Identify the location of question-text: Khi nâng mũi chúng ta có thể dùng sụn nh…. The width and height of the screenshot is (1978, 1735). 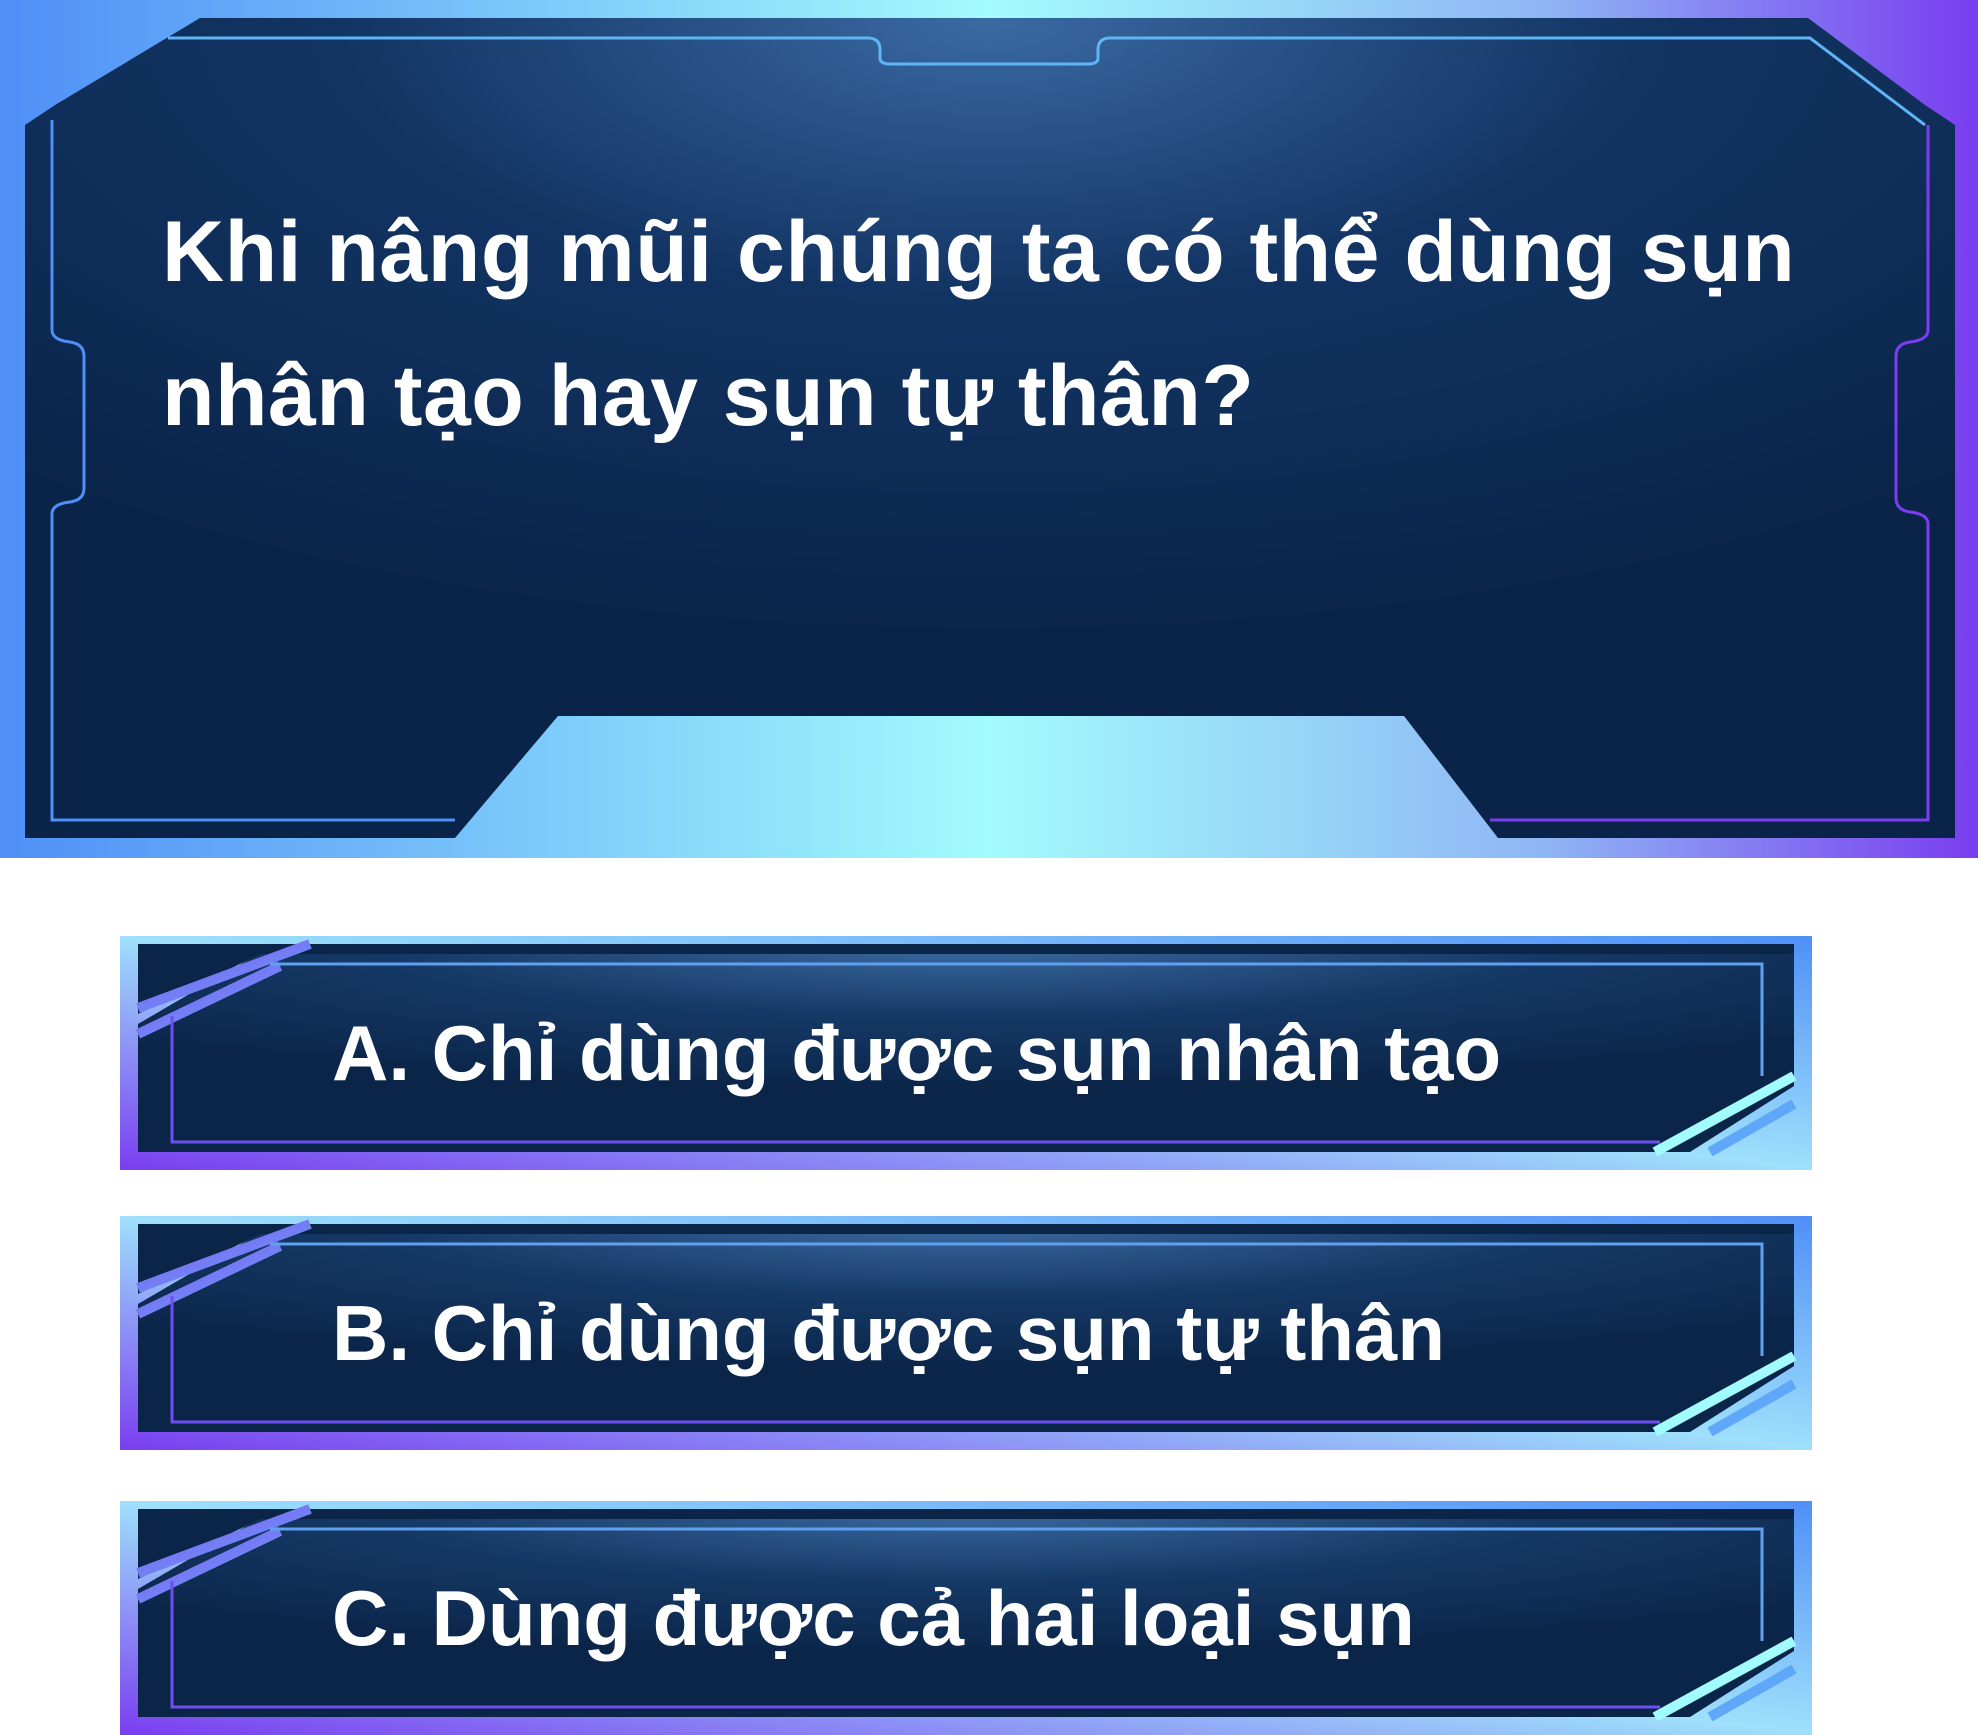
(979, 324).